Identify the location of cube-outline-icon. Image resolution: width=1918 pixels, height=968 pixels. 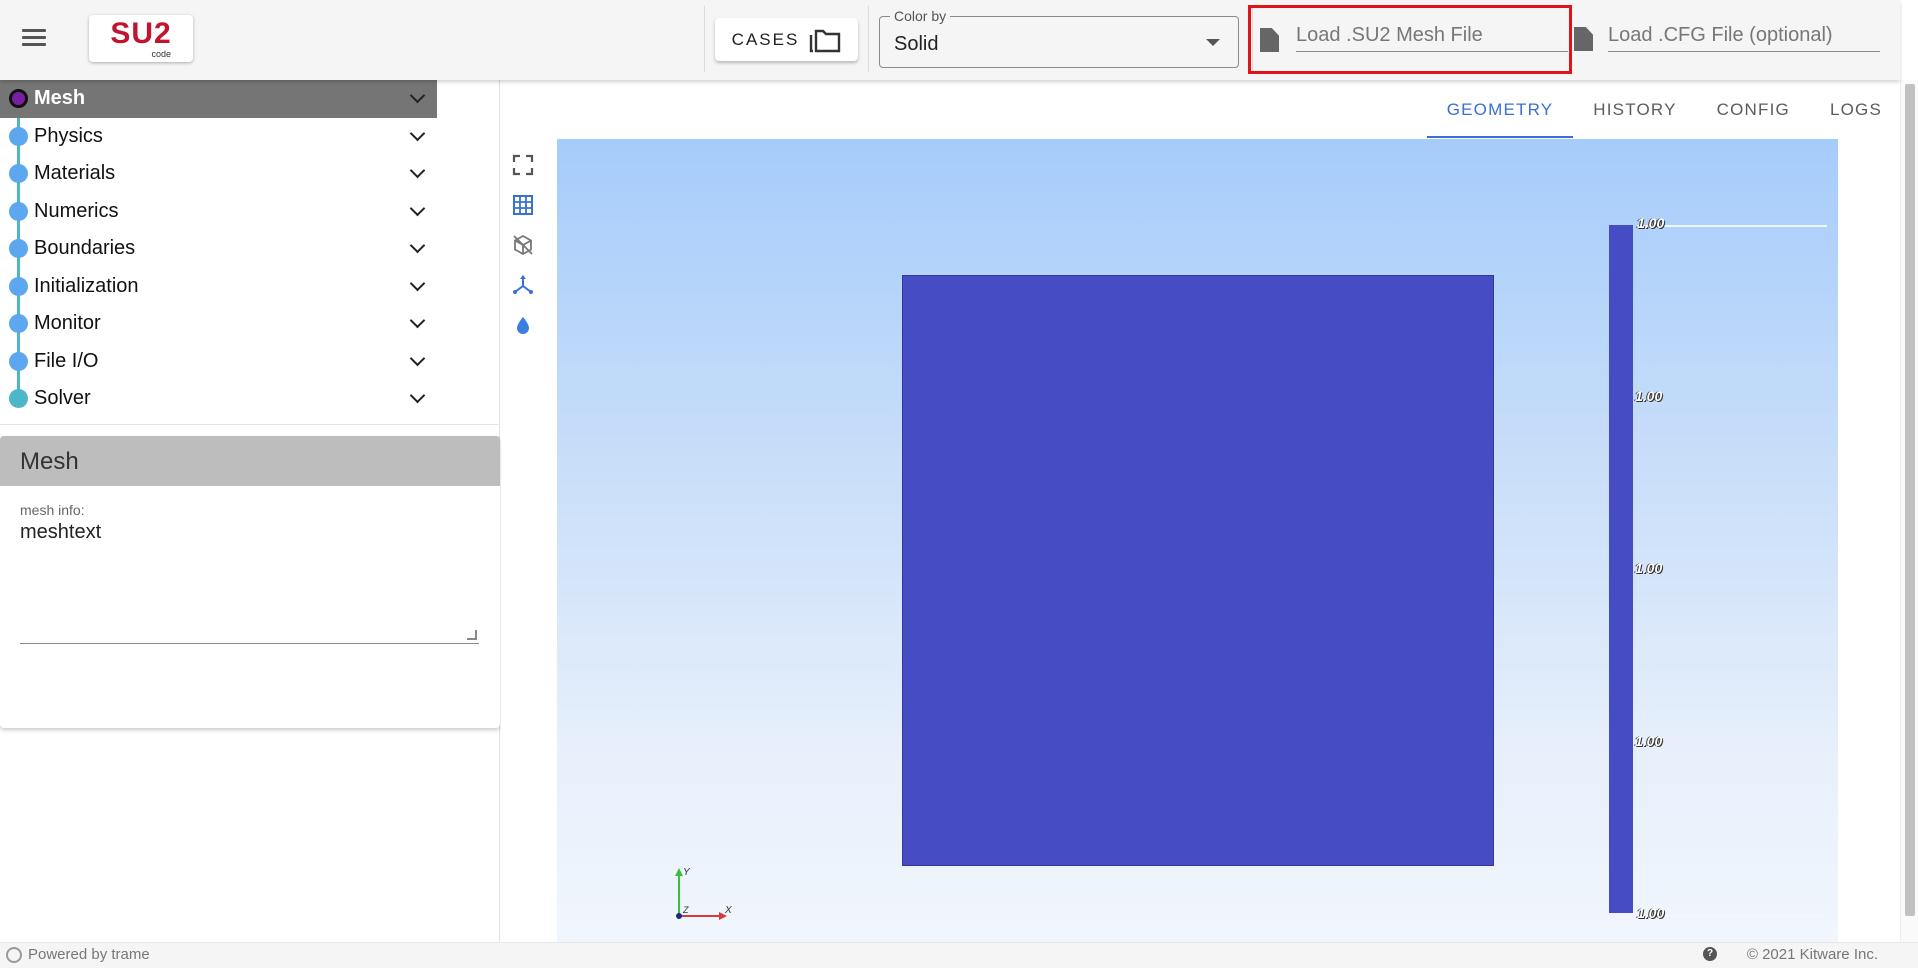
(523, 245).